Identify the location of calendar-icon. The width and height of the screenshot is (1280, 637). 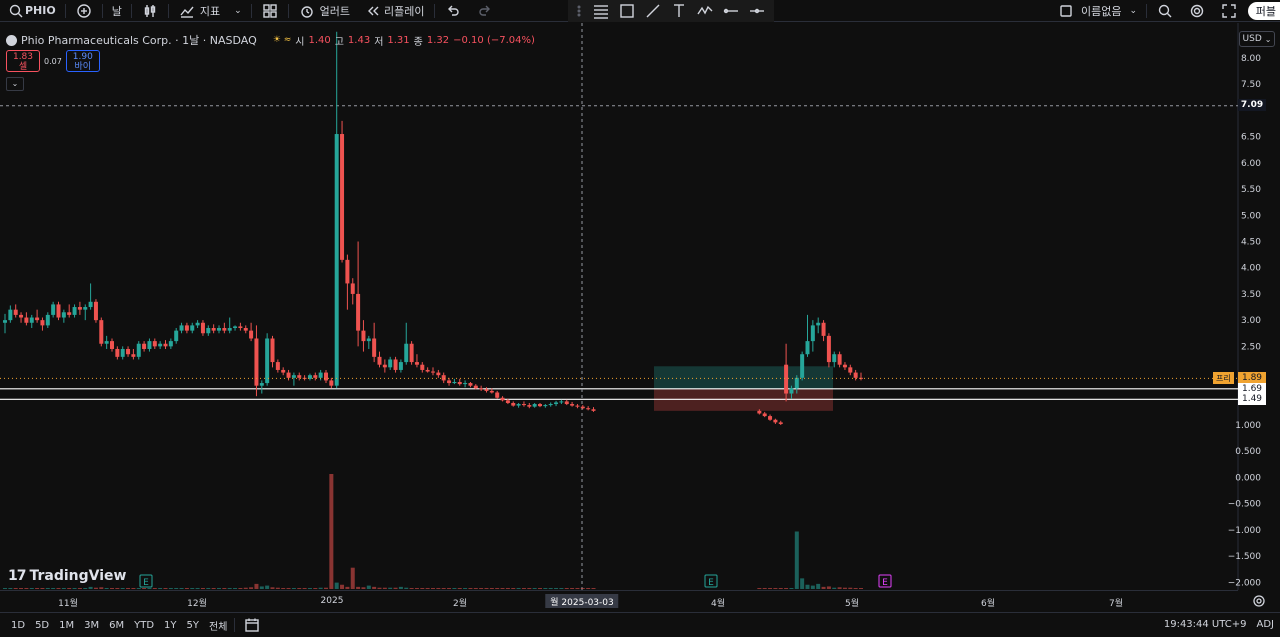
(252, 625).